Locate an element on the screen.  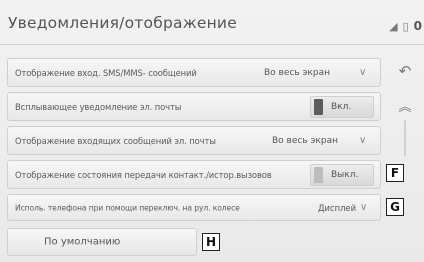
contacts-transfer-toggle: Выкл. is located at coordinates (342, 174).